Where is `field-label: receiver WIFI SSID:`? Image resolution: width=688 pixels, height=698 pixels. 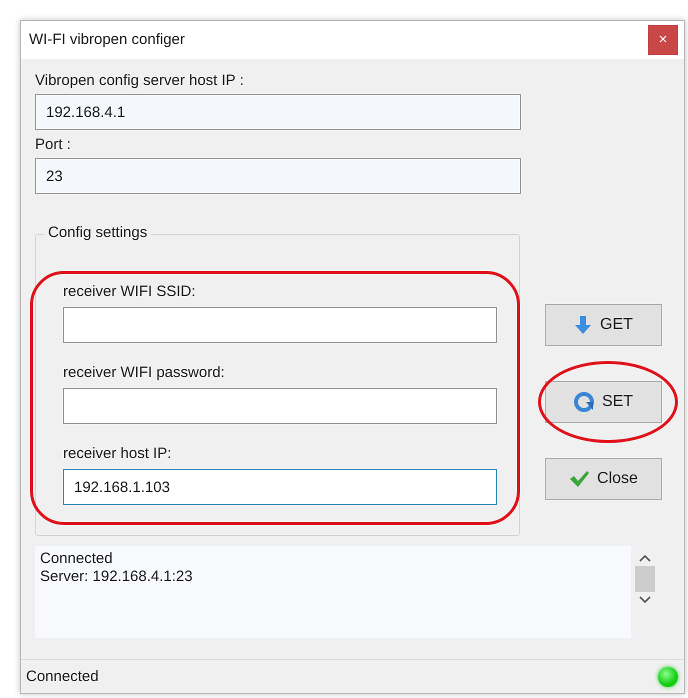 field-label: receiver WIFI SSID: is located at coordinates (130, 292).